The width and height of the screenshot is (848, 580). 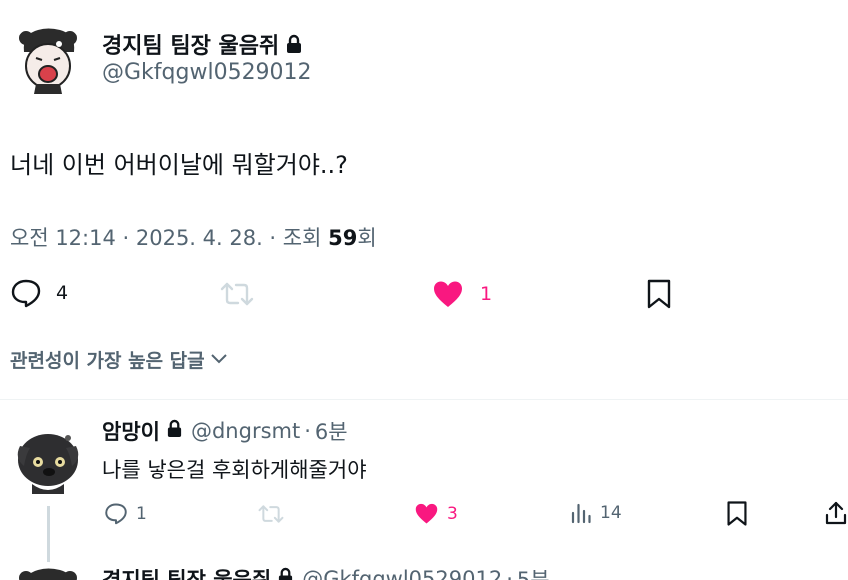 What do you see at coordinates (217, 360) in the screenshot?
I see `chevron-down-icon` at bounding box center [217, 360].